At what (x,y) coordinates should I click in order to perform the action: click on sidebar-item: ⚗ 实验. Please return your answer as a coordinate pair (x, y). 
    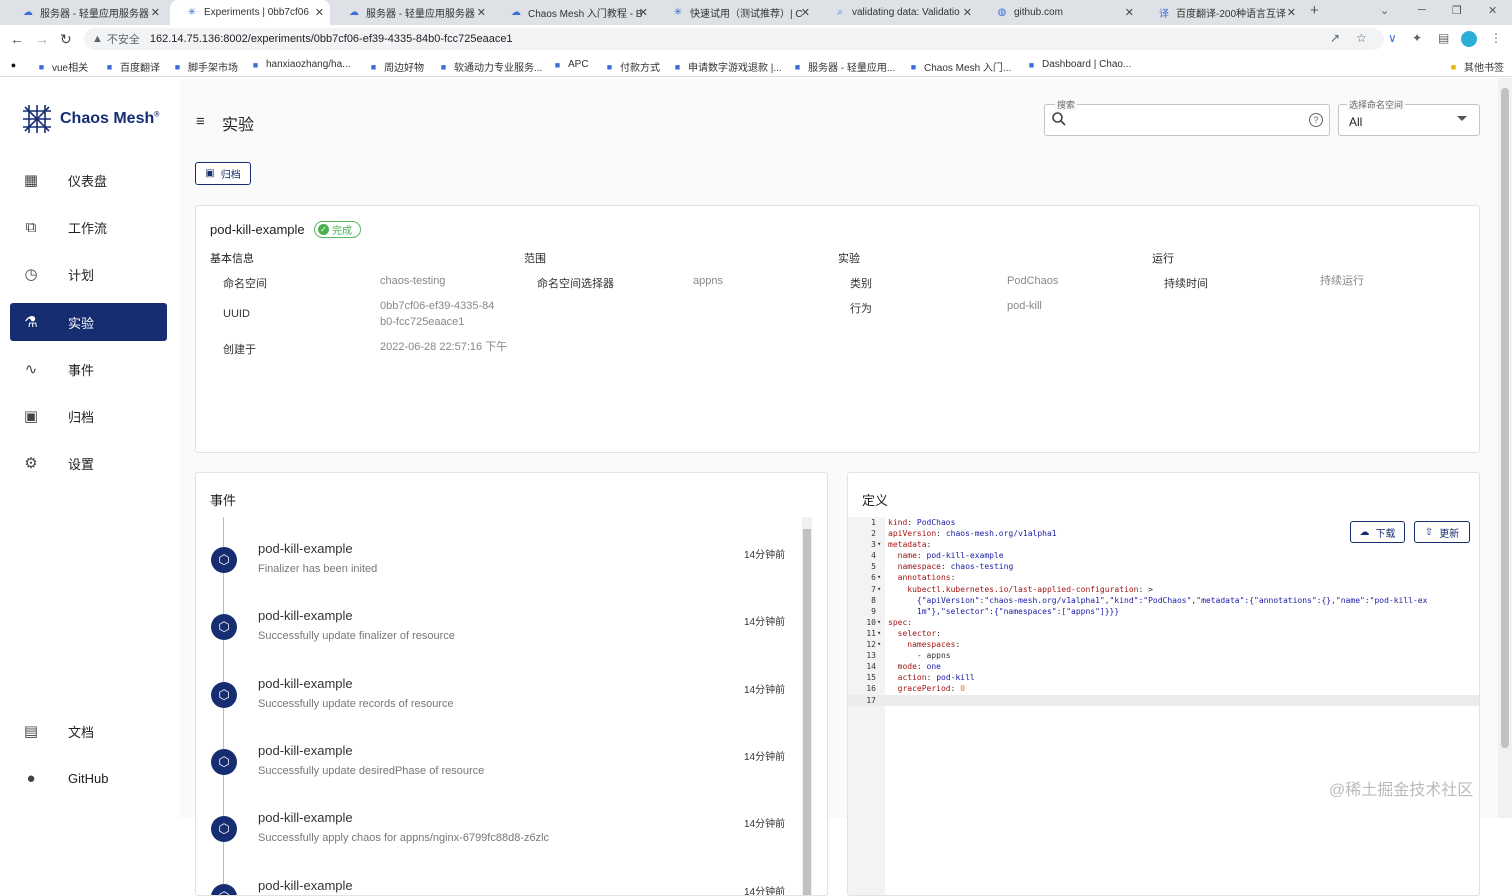
    Looking at the image, I should click on (88, 322).